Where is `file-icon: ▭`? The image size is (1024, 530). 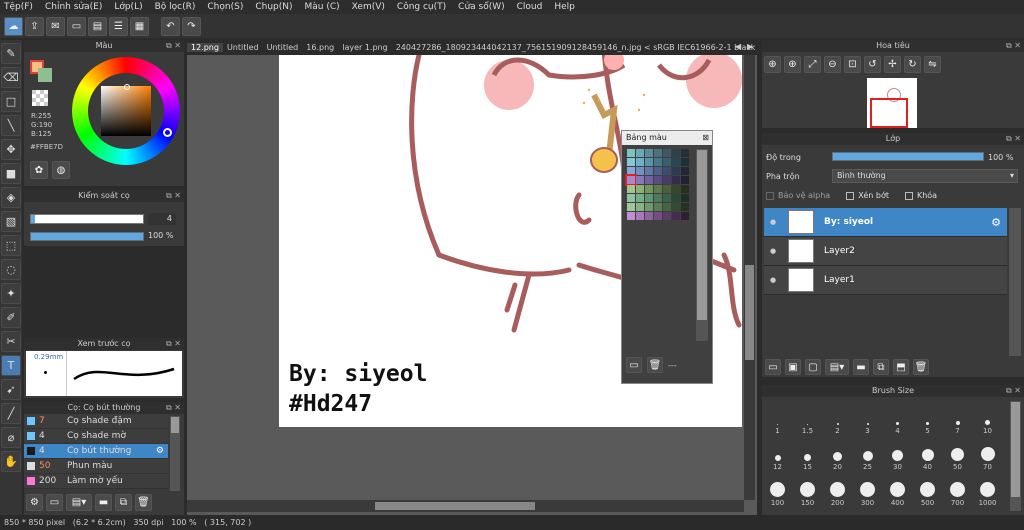 file-icon: ▭ is located at coordinates (76, 26).